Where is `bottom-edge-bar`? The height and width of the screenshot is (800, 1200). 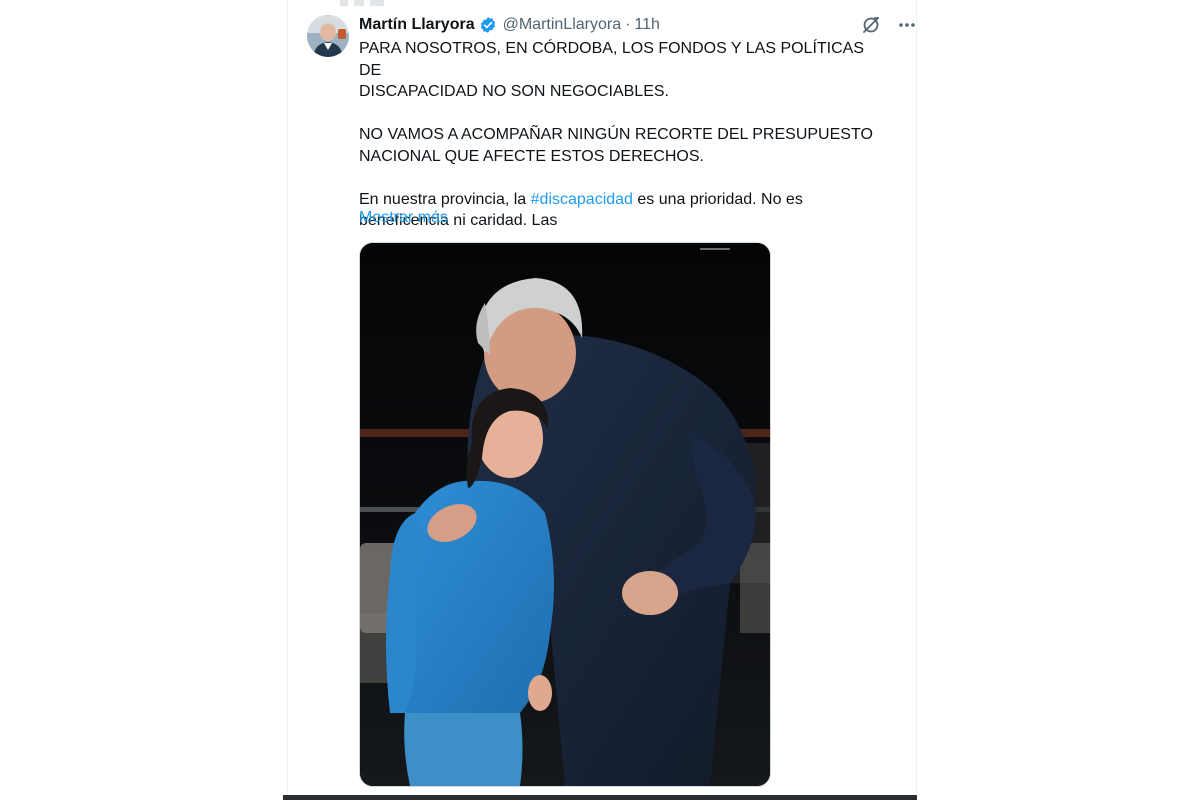
bottom-edge-bar is located at coordinates (600, 797).